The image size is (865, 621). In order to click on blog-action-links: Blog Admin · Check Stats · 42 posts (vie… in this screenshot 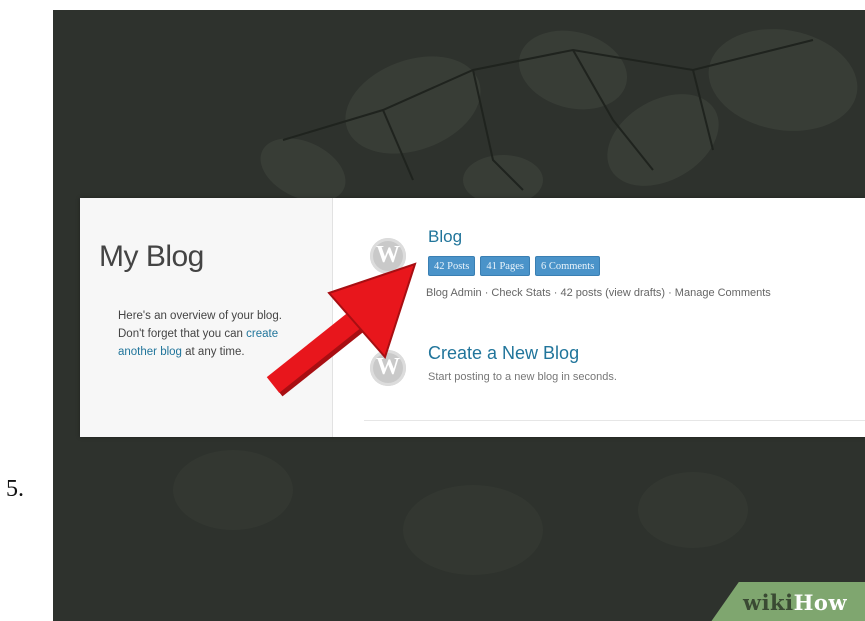, I will do `click(598, 293)`.